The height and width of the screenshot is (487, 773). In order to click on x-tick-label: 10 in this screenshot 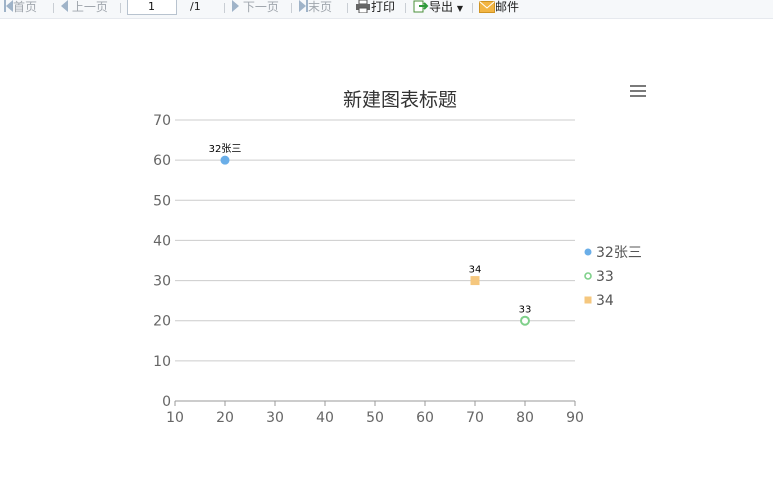, I will do `click(175, 418)`.